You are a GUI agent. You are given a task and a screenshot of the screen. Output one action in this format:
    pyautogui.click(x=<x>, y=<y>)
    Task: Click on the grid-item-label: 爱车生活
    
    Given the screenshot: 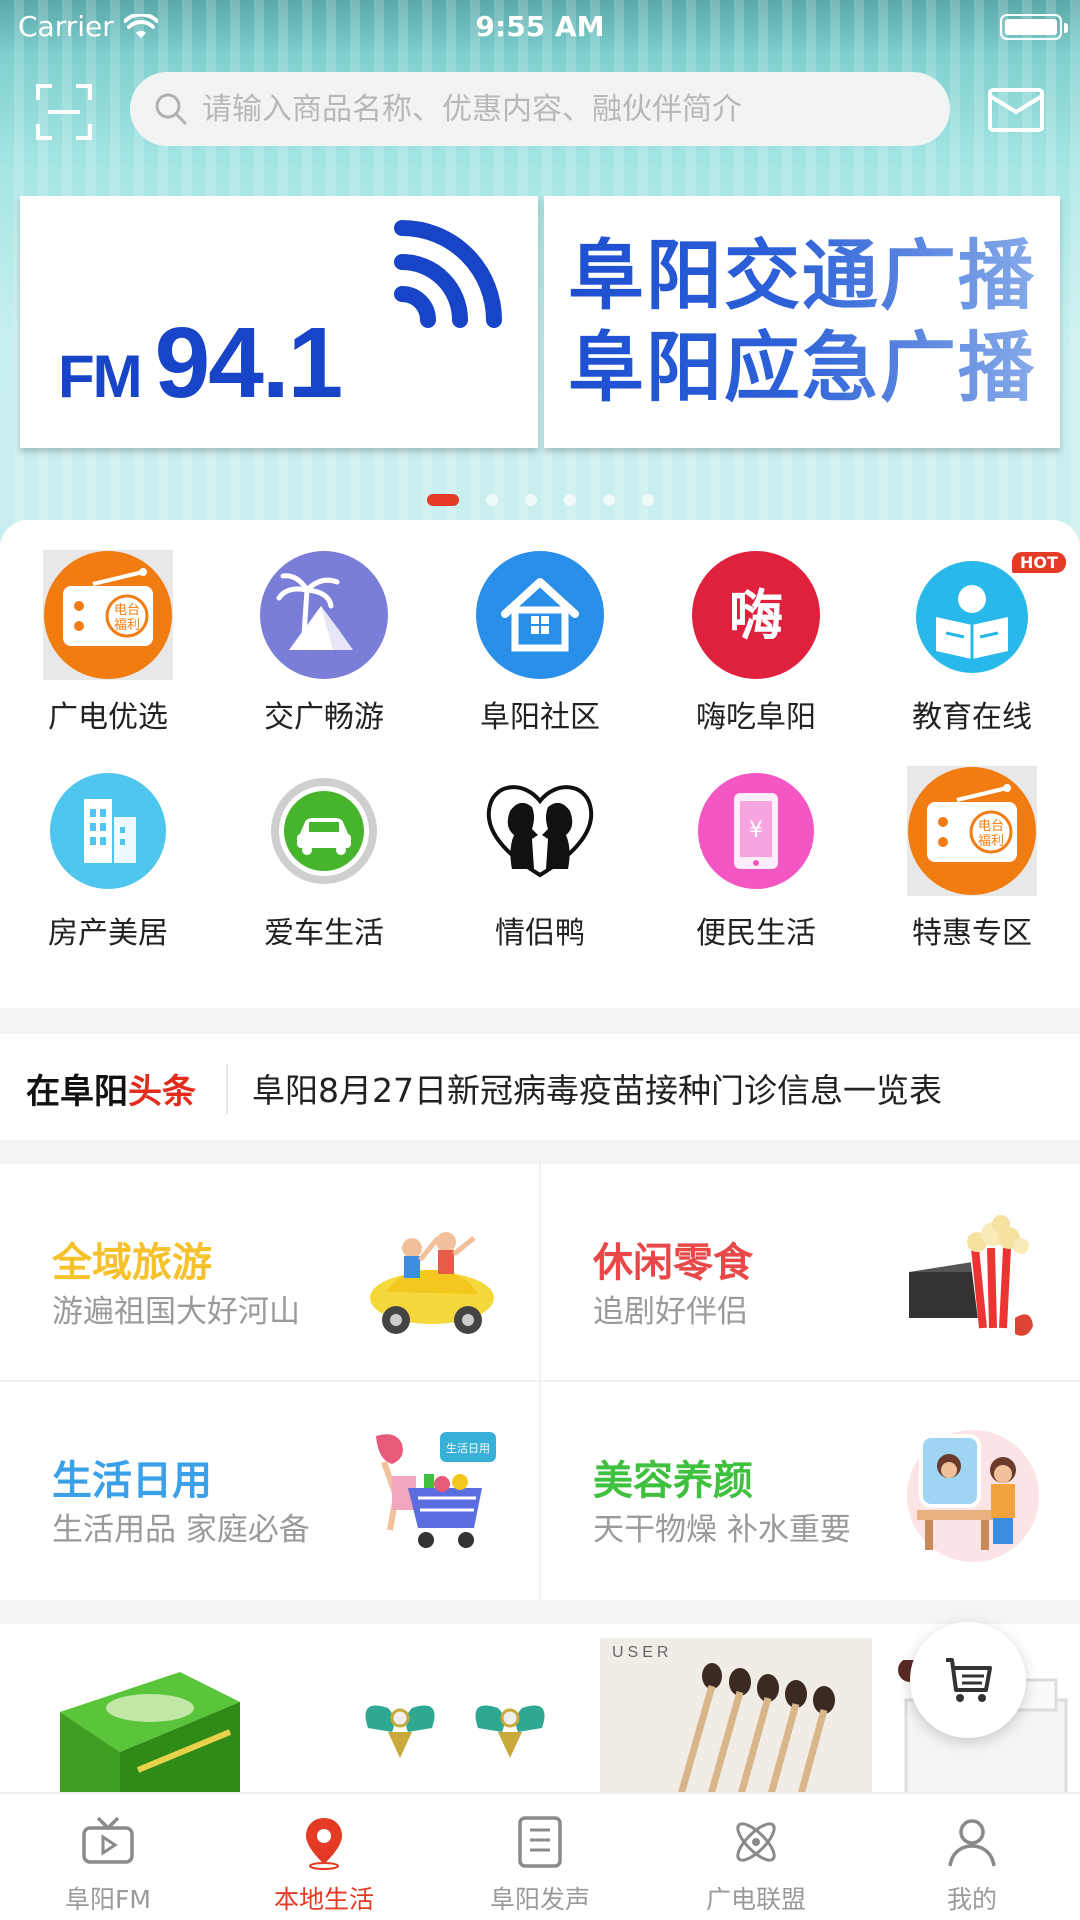 What is the action you would take?
    pyautogui.click(x=324, y=933)
    